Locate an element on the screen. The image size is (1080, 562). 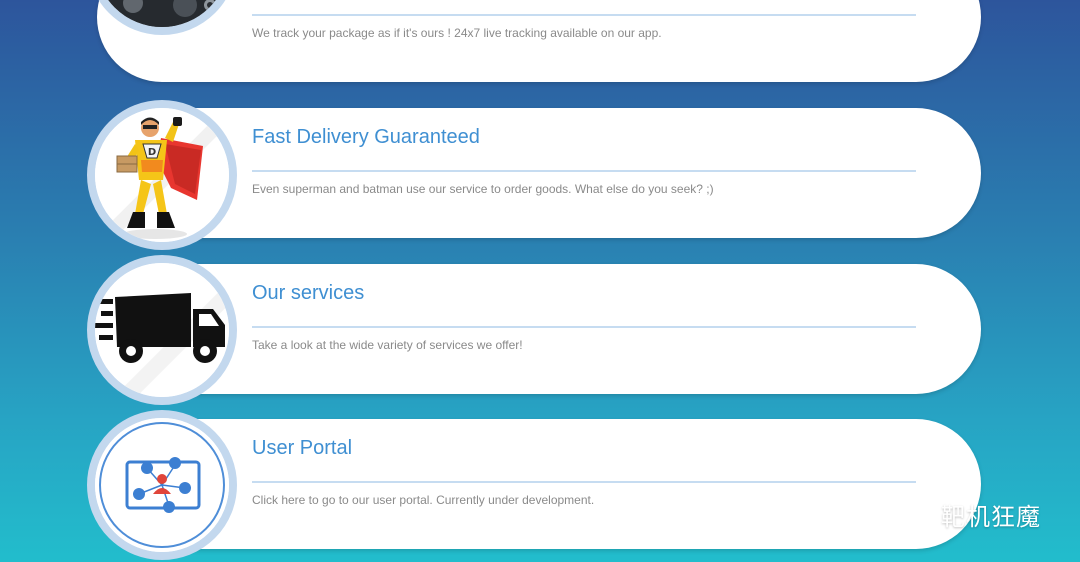
chest-badge-letter: D is located at coordinates (152, 152).